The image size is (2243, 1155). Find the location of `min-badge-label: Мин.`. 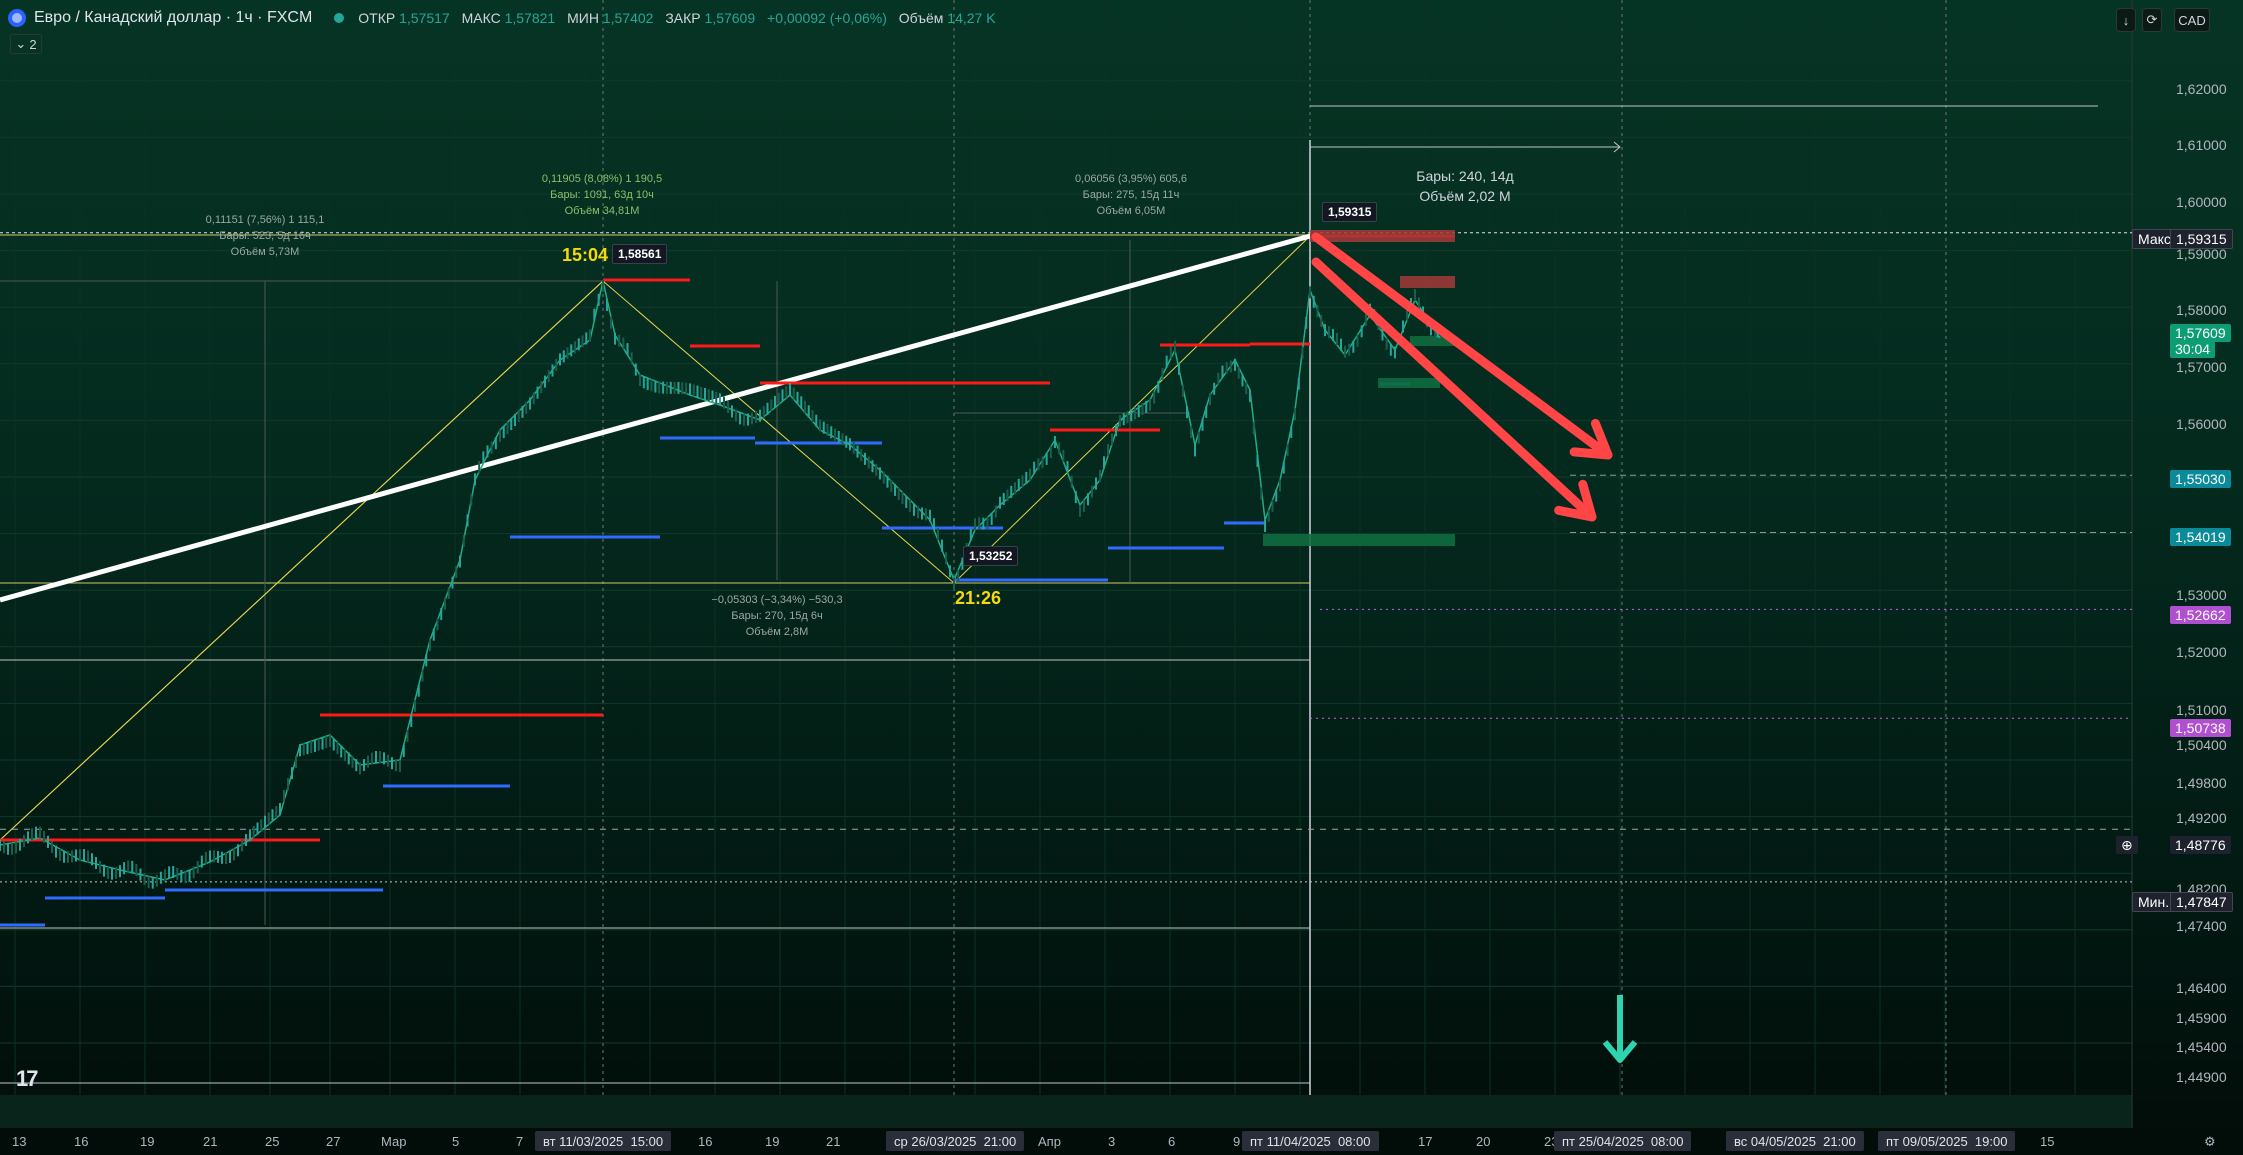

min-badge-label: Мин. is located at coordinates (2154, 902).